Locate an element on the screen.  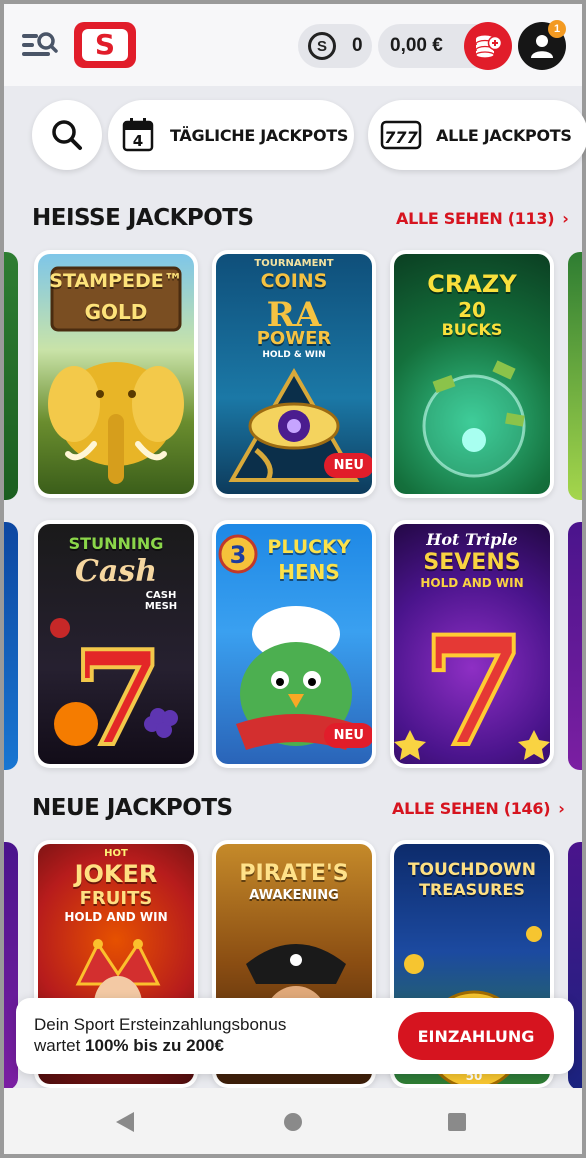
all-jackpots-tab: 777 ALLE JACKPOTS is located at coordinates (477, 135).